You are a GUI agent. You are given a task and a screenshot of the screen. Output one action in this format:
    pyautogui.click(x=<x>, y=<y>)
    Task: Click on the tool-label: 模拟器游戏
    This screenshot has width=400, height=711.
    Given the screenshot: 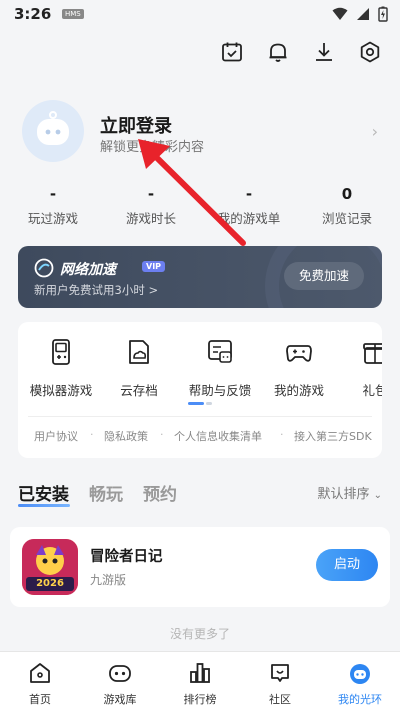 What is the action you would take?
    pyautogui.click(x=61, y=390)
    